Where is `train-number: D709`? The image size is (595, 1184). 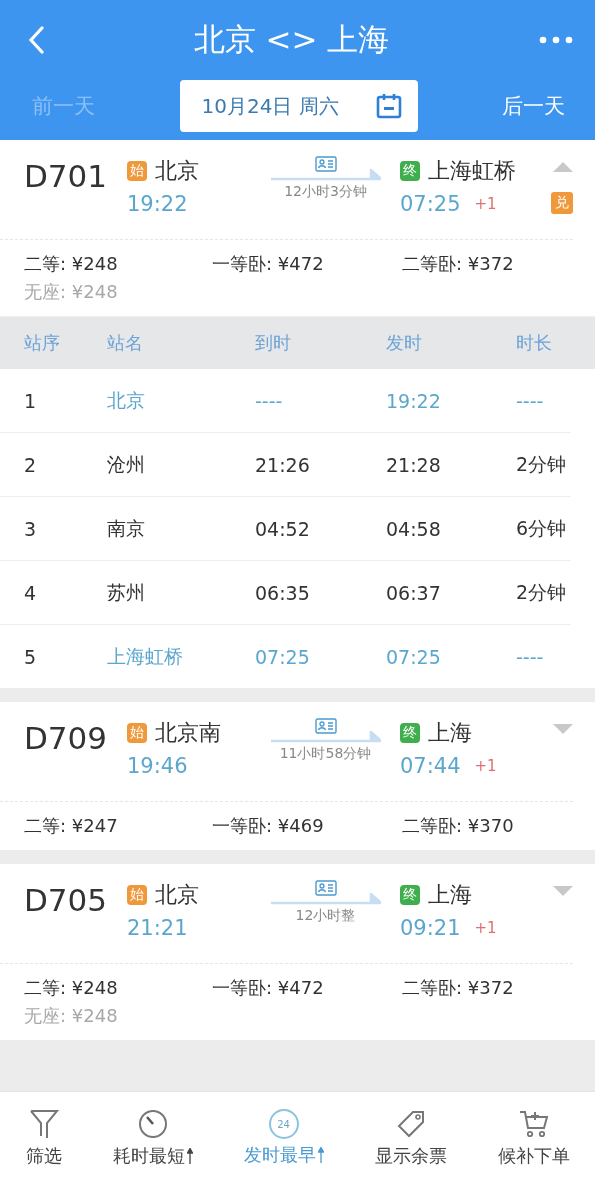
train-number: D709 is located at coordinates (66, 738).